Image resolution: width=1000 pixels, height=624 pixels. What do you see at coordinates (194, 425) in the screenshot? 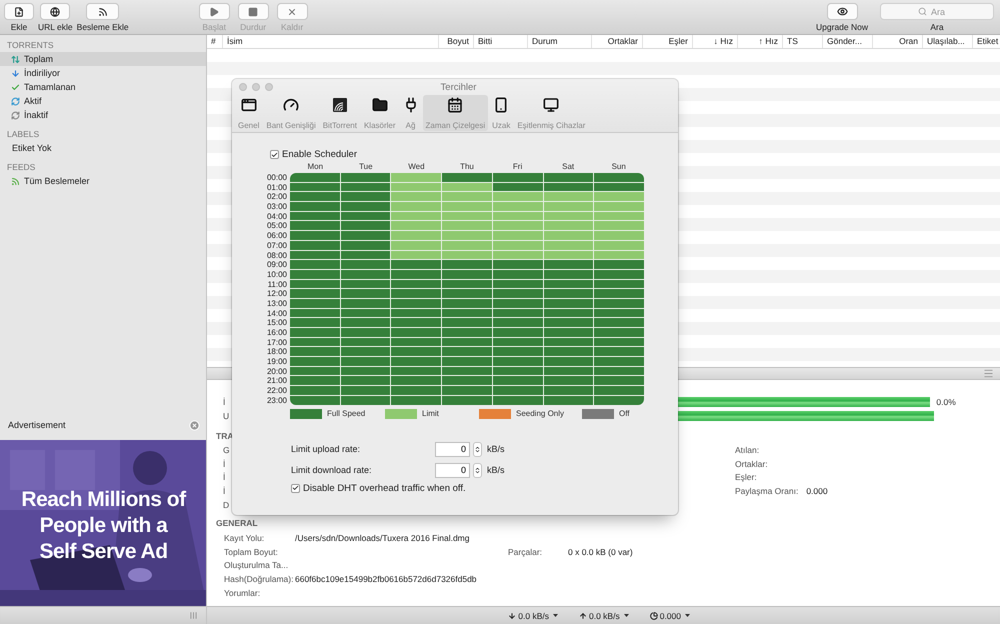
I see `close-icon` at bounding box center [194, 425].